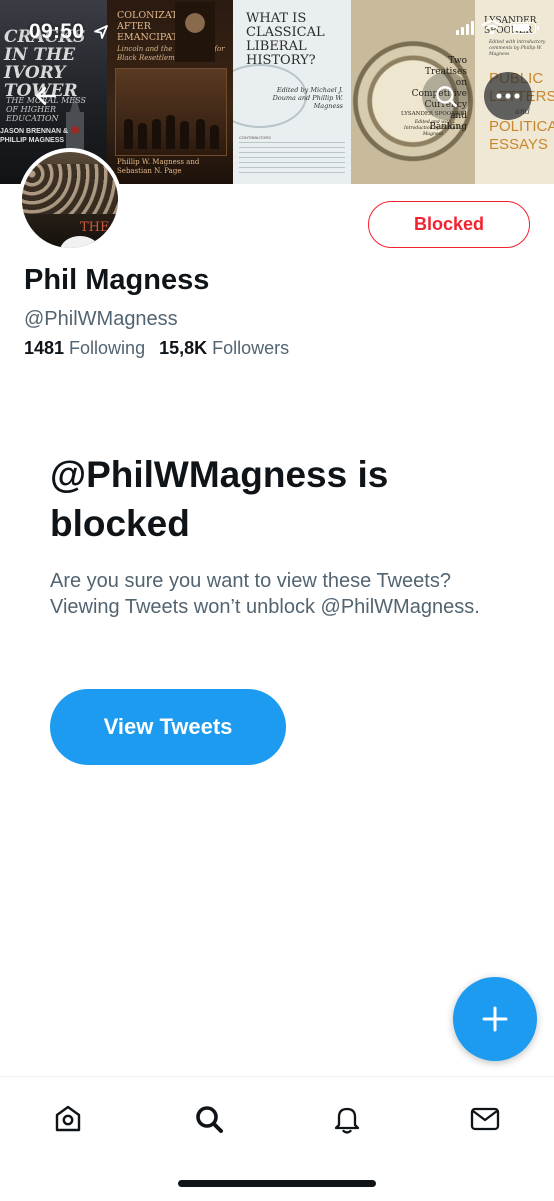 This screenshot has width=554, height=1201. What do you see at coordinates (70, 189) in the screenshot?
I see `avatar-crowd-image` at bounding box center [70, 189].